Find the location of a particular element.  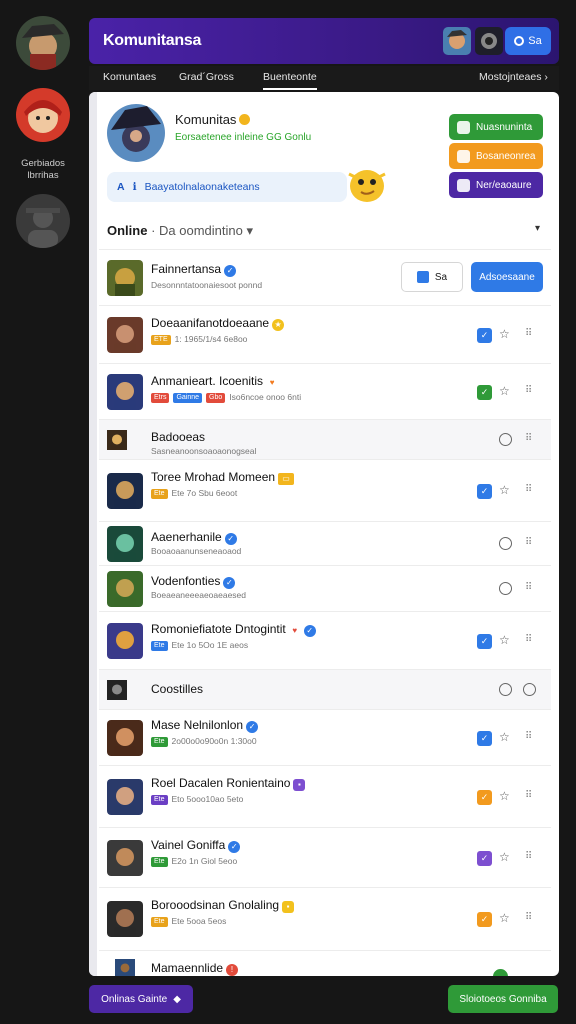

primary-button: Adsoesaane is located at coordinates (507, 277).